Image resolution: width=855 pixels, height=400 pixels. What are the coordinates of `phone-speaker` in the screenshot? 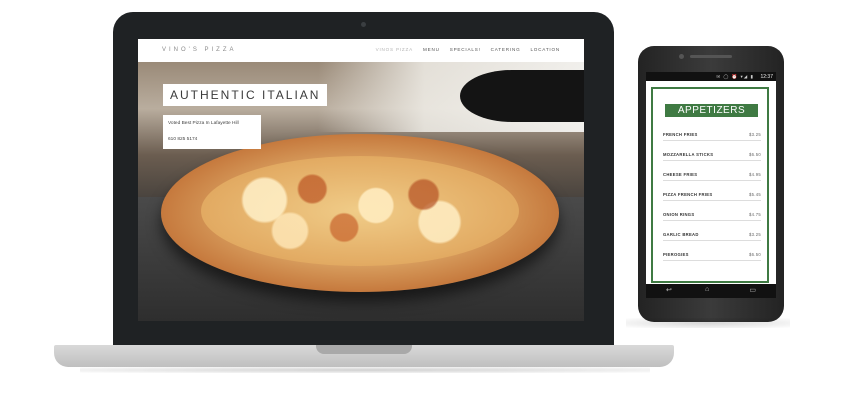 It's located at (711, 56).